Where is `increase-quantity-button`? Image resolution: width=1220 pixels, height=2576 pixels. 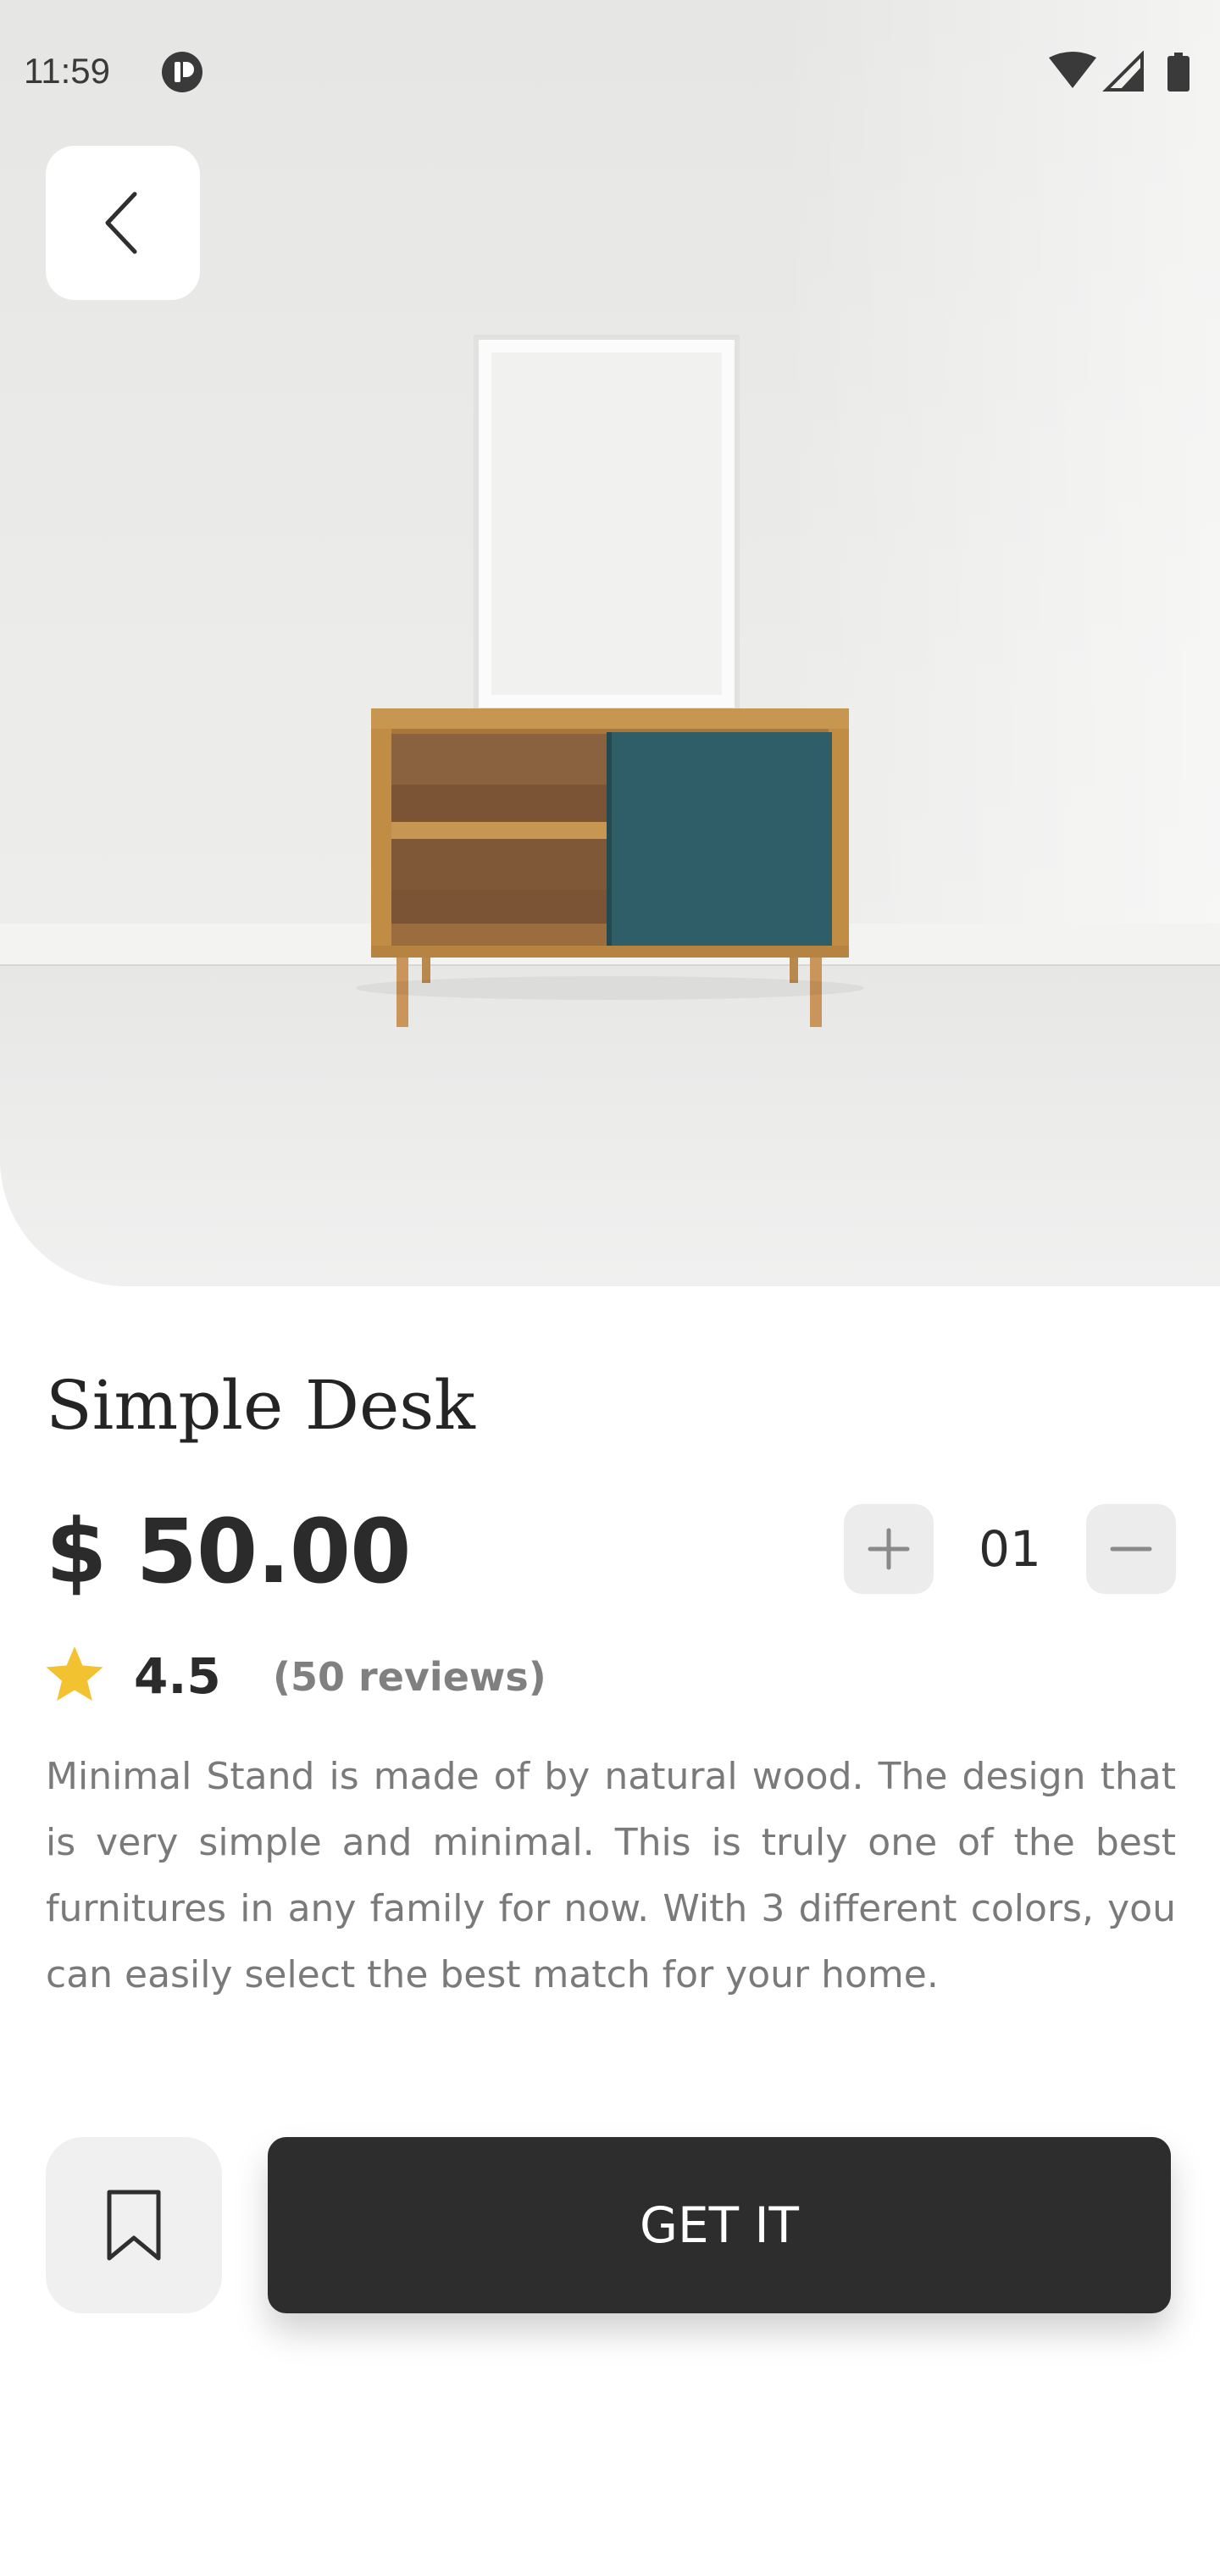 increase-quantity-button is located at coordinates (889, 1549).